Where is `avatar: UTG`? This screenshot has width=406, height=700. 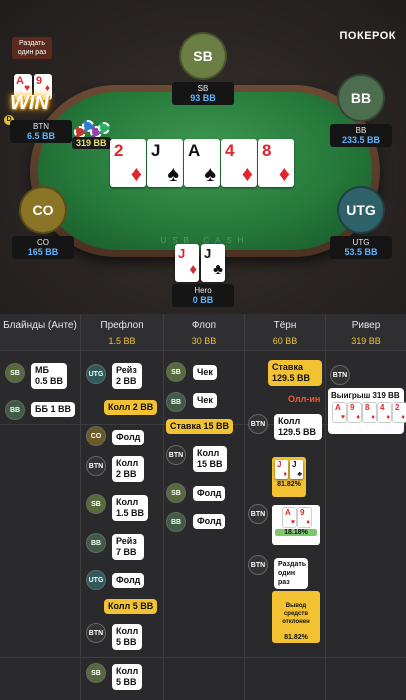
avatar: UTG is located at coordinates (361, 210).